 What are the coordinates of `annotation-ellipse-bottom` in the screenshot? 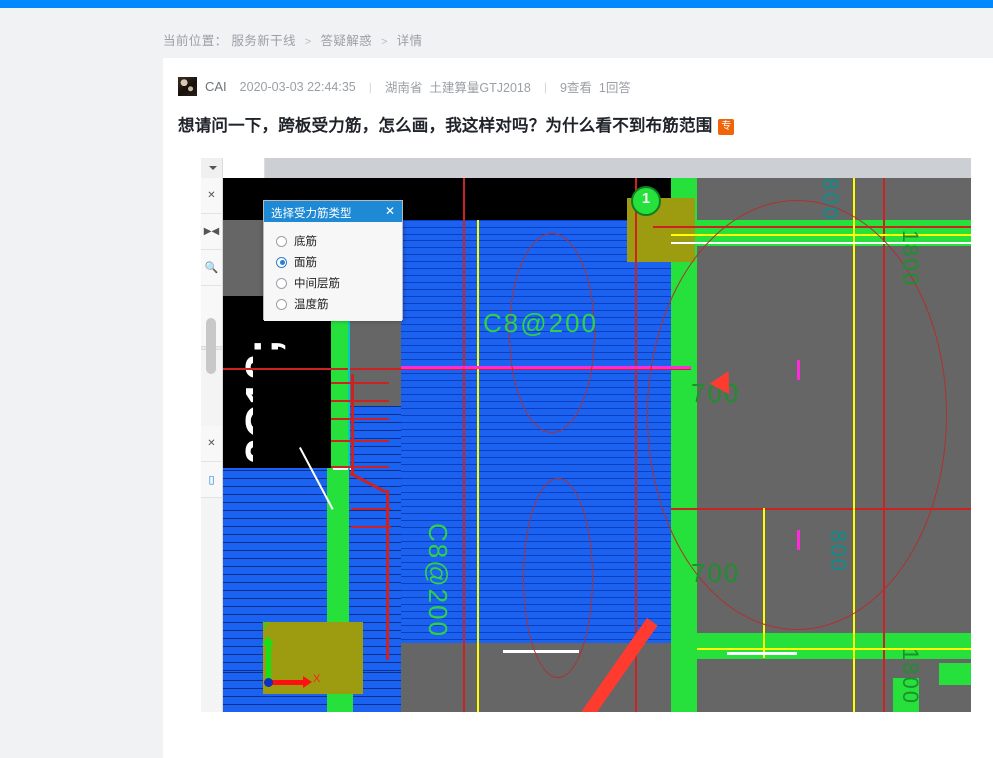 It's located at (558, 578).